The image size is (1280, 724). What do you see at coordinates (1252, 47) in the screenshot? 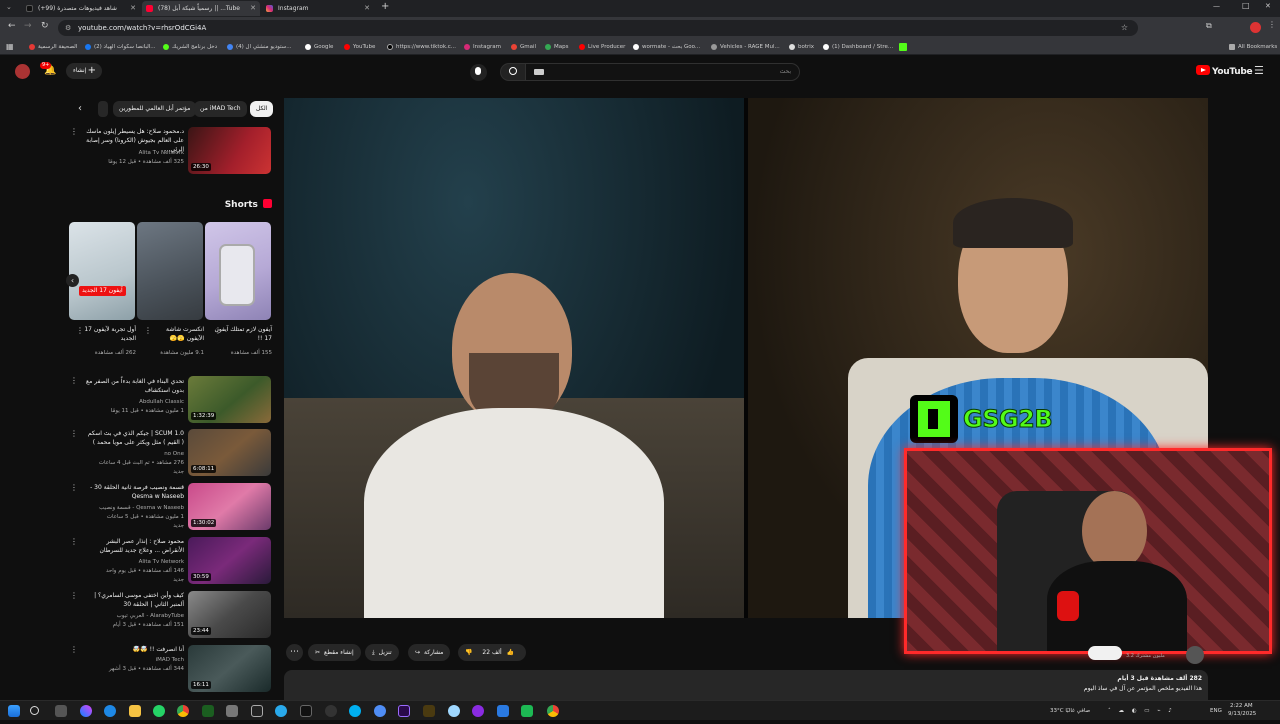
I see `all-bookmarks: All Bookmarks` at bounding box center [1252, 47].